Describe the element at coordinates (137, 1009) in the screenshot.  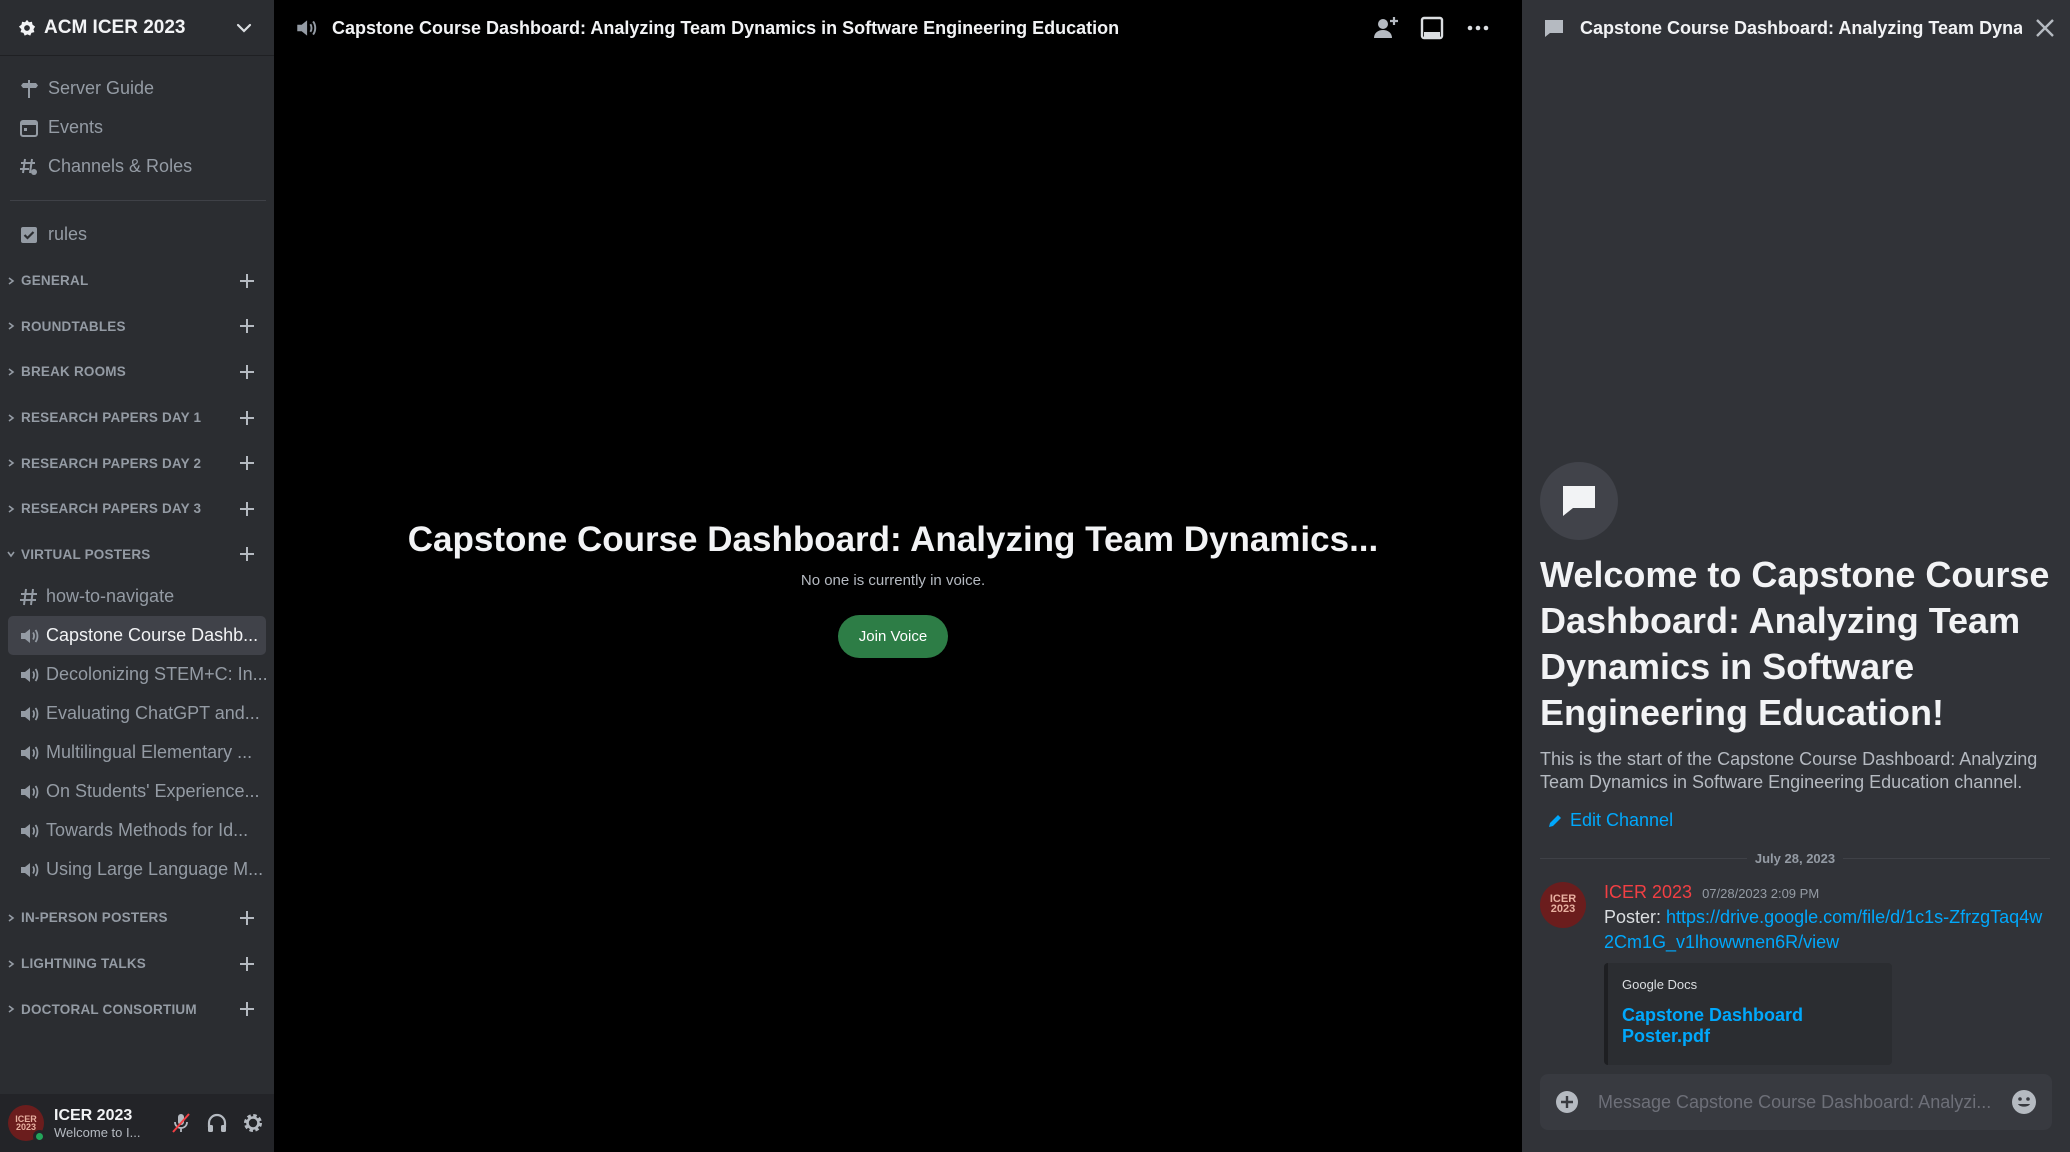
I see `category-doctoral-consortium: DOCTORAL CONSORTIUM` at that location.